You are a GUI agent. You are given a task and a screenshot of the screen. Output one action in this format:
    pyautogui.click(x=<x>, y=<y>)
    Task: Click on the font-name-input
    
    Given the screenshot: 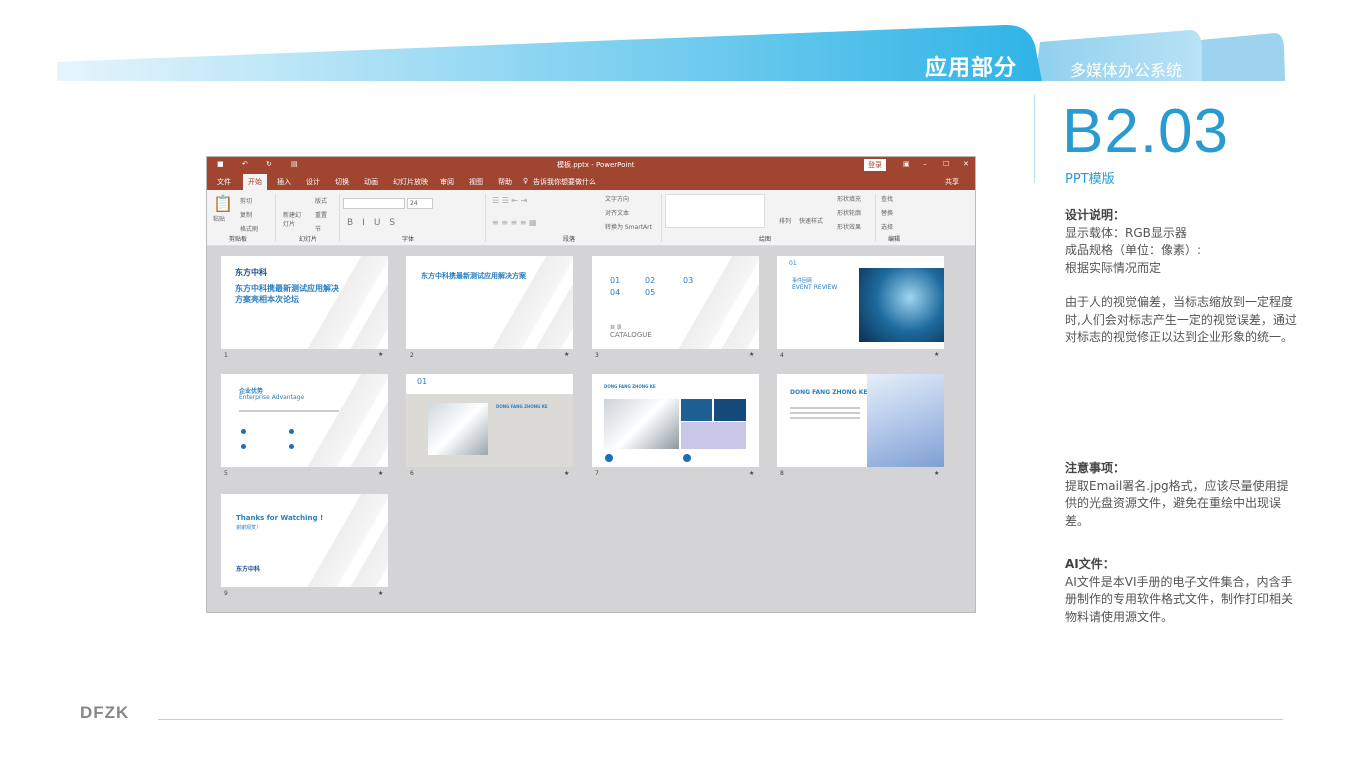 What is the action you would take?
    pyautogui.click(x=374, y=203)
    